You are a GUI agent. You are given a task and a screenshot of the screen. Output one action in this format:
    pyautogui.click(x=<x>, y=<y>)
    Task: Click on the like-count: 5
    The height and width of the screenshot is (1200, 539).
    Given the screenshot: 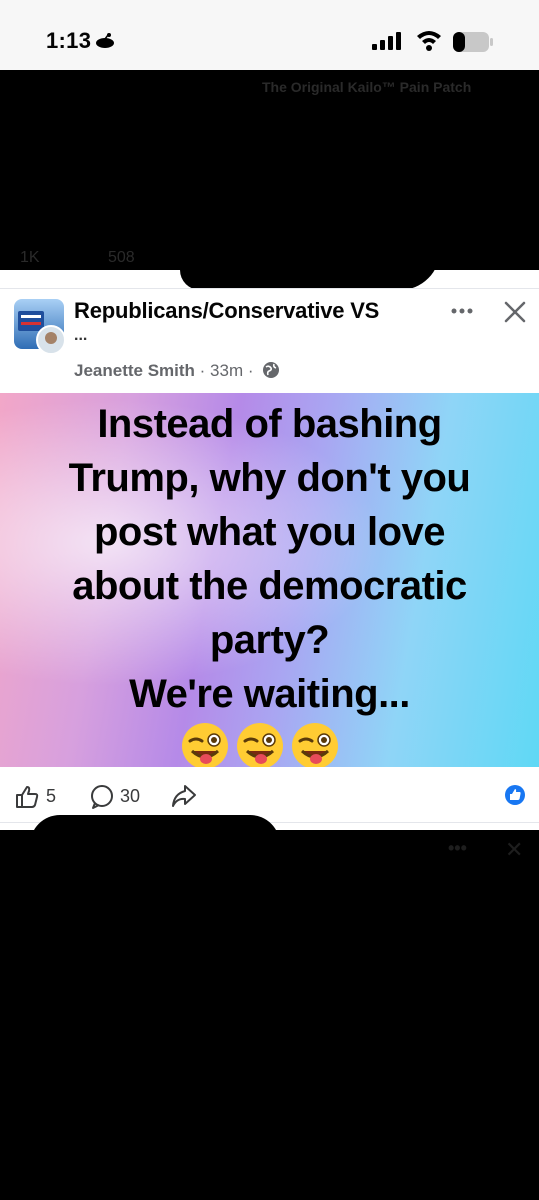 What is the action you would take?
    pyautogui.click(x=51, y=796)
    